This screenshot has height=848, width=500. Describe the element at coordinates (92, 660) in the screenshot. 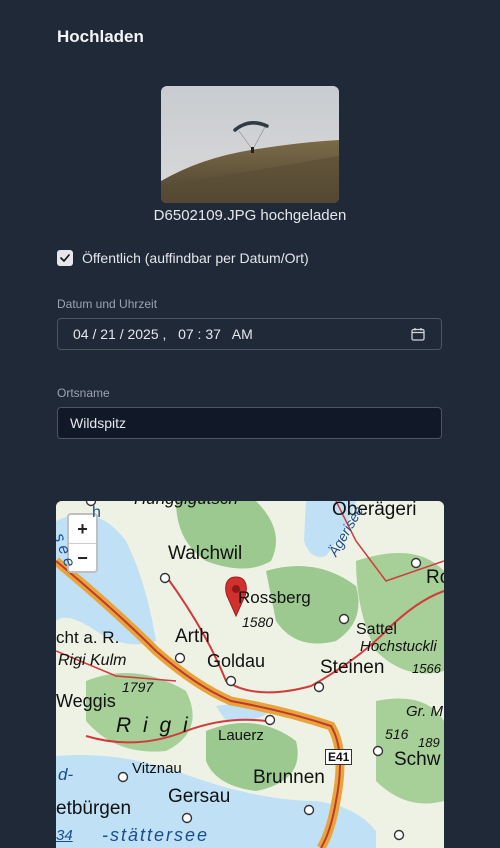

I see `map-label-rigi-kulm: Rigi Kulm` at that location.